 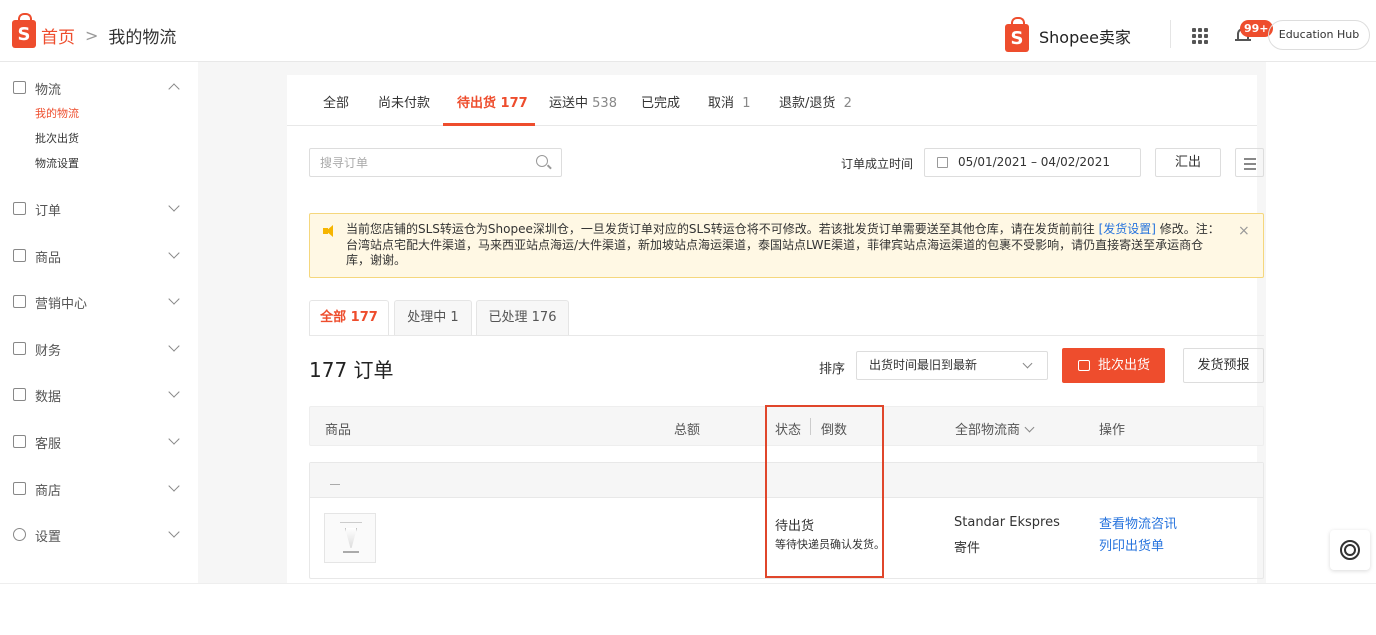 I want to click on tab-to-ship: 待出货 177, so click(x=492, y=101).